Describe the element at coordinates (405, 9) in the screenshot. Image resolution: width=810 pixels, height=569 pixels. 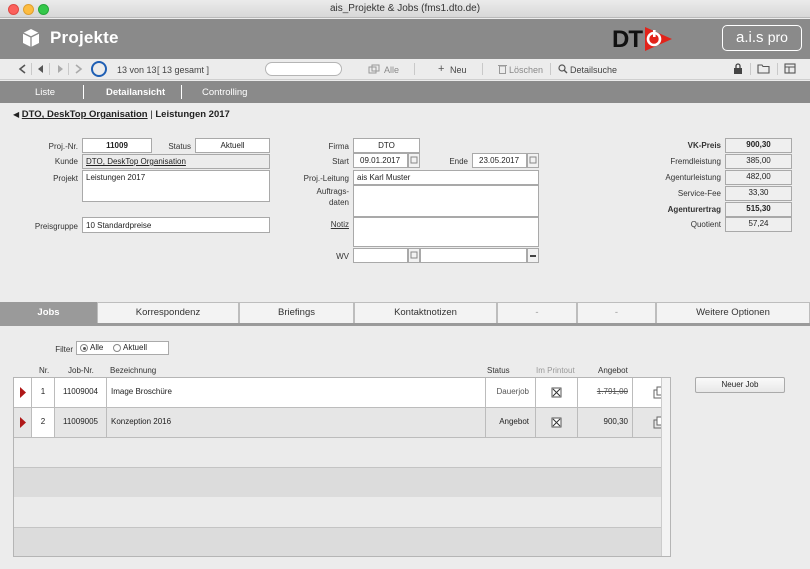
I see `window-titlebar: ais_Projekte & Jobs (fms1.dto.de)` at that location.